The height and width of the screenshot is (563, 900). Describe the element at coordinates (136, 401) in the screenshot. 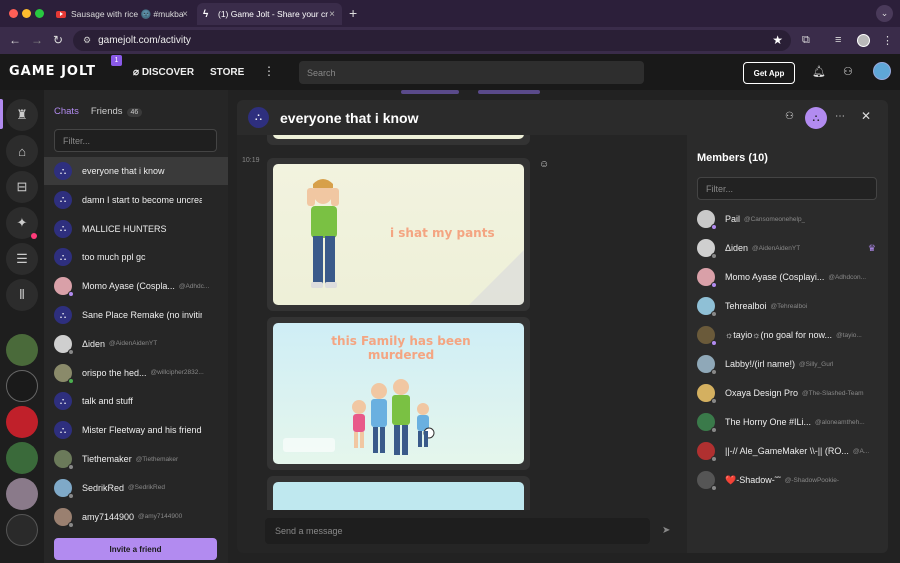

I see `chat-list-item: talk and stuff` at that location.